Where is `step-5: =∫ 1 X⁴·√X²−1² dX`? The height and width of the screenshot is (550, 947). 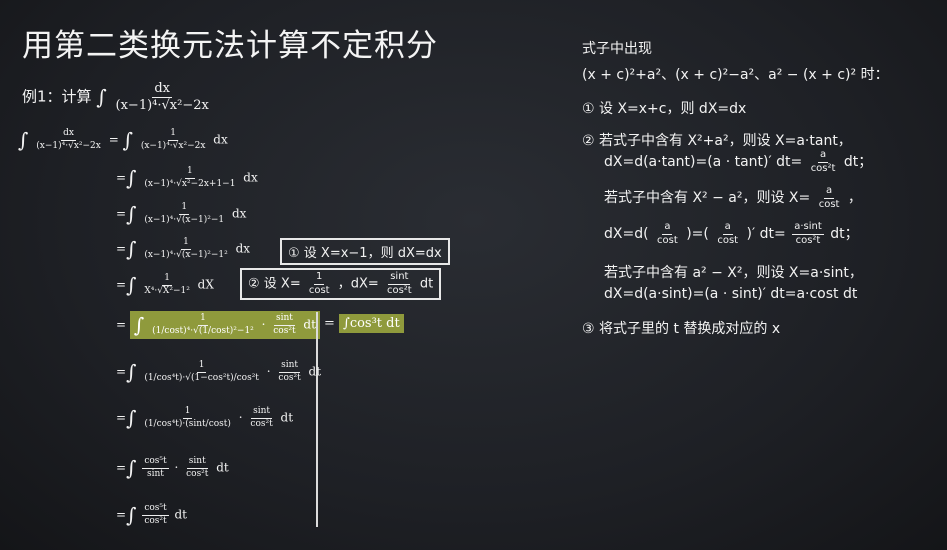
step-5: =∫ 1 X⁴·√X²−1² dX is located at coordinates (165, 285).